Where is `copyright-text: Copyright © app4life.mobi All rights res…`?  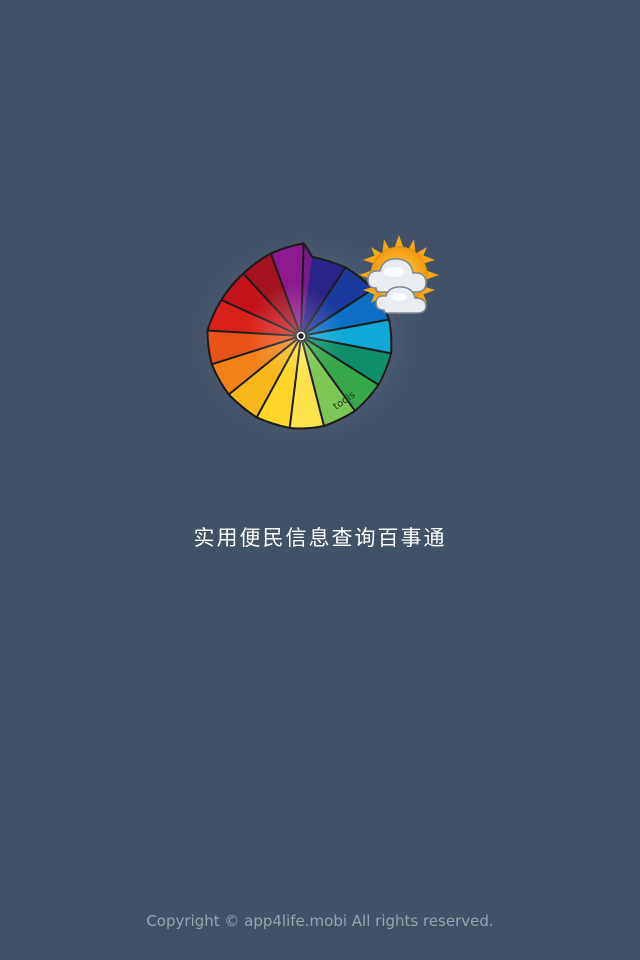 copyright-text: Copyright © app4life.mobi All rights res… is located at coordinates (320, 921).